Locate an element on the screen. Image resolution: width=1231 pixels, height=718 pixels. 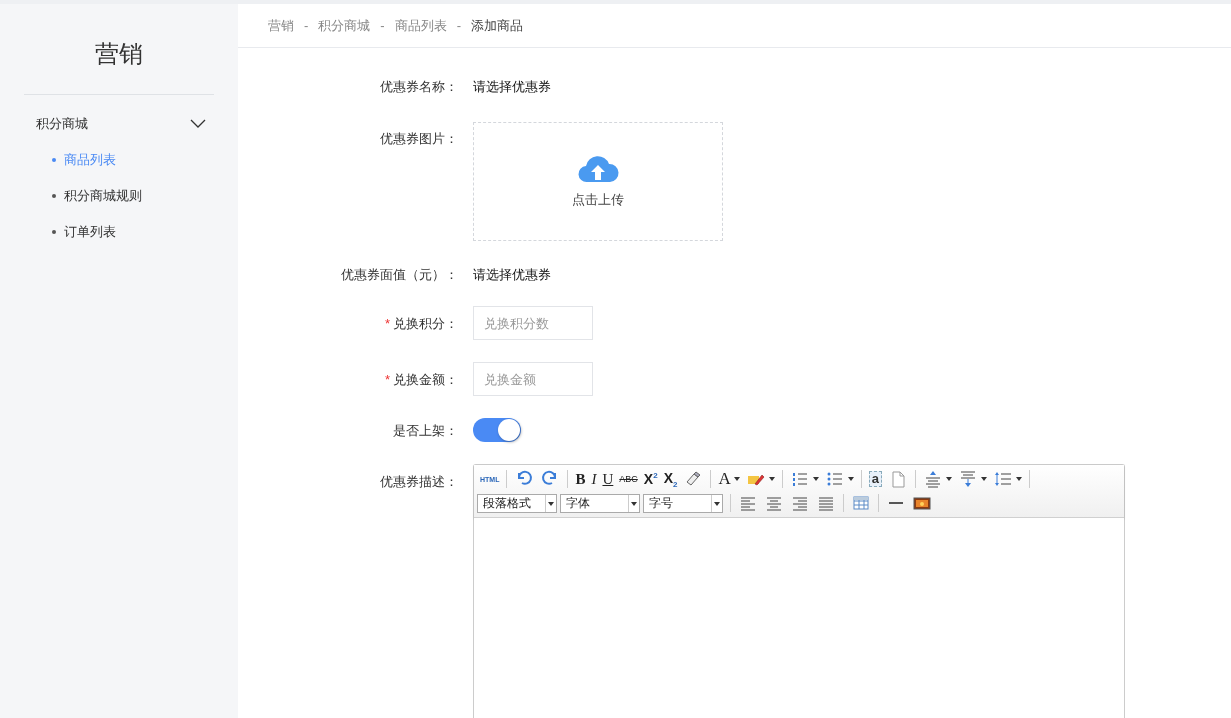
menu-item: 积分商城规则 is located at coordinates (103, 196).